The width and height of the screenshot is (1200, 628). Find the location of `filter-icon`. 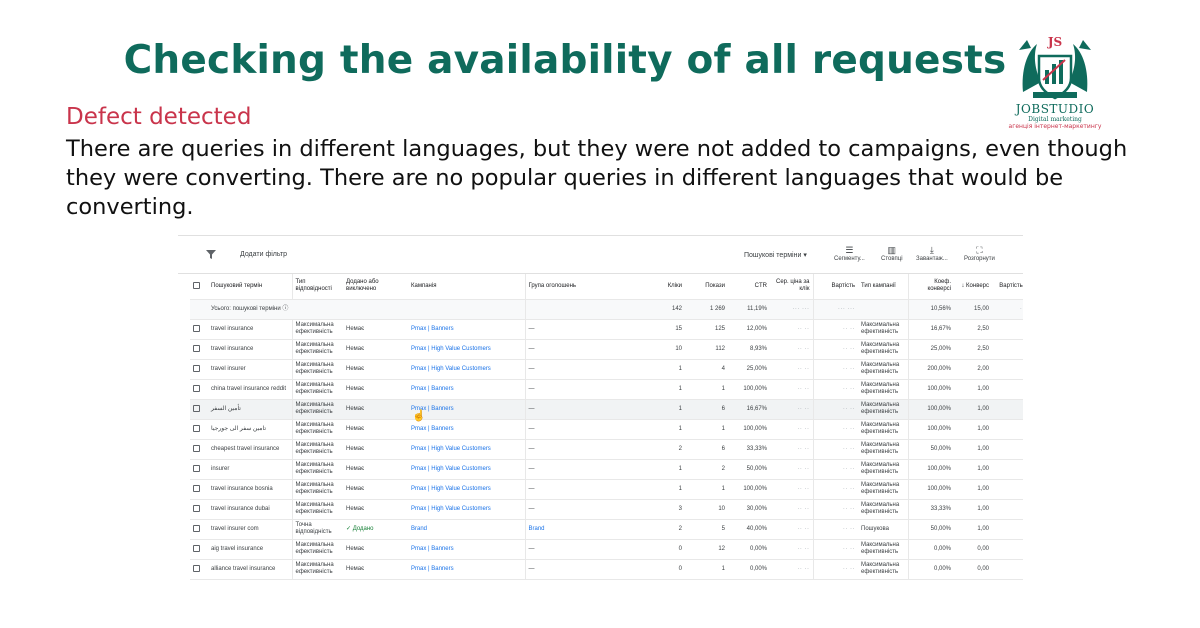

filter-icon is located at coordinates (211, 254).